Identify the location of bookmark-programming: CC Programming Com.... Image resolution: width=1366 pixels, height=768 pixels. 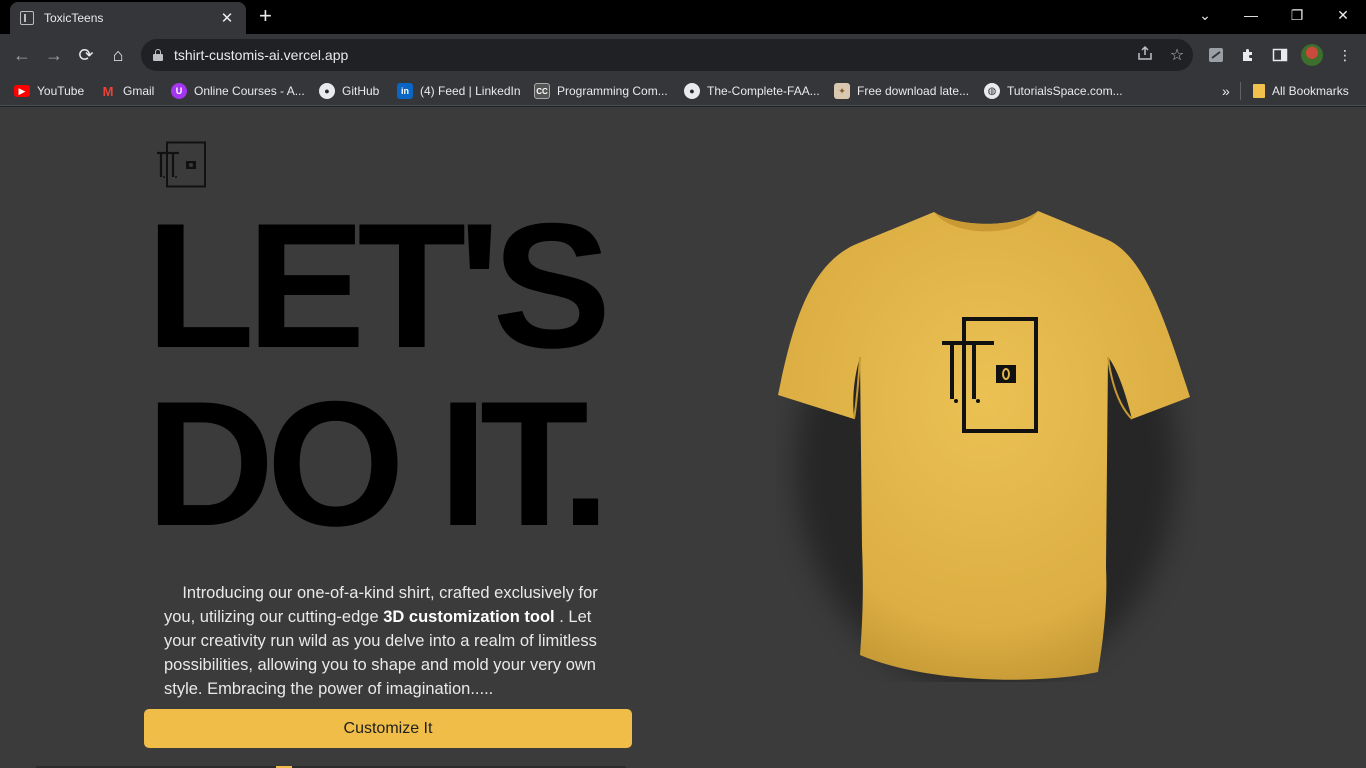
(601, 91).